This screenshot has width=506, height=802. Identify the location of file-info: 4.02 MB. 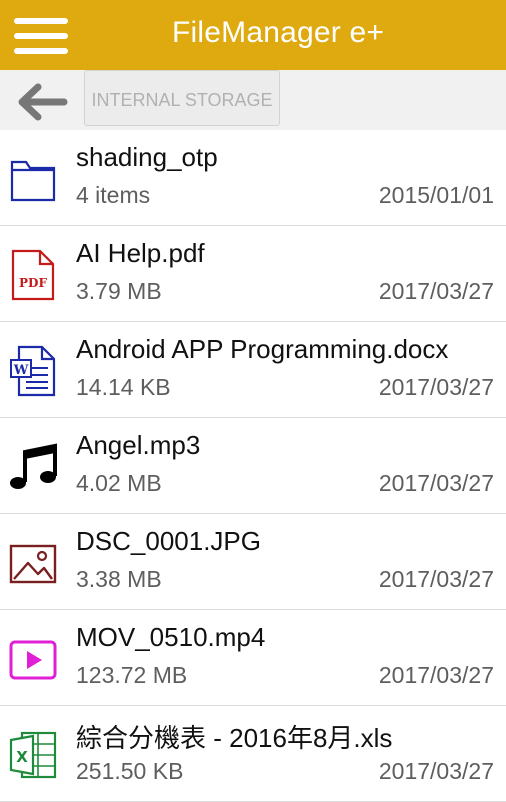
(119, 483).